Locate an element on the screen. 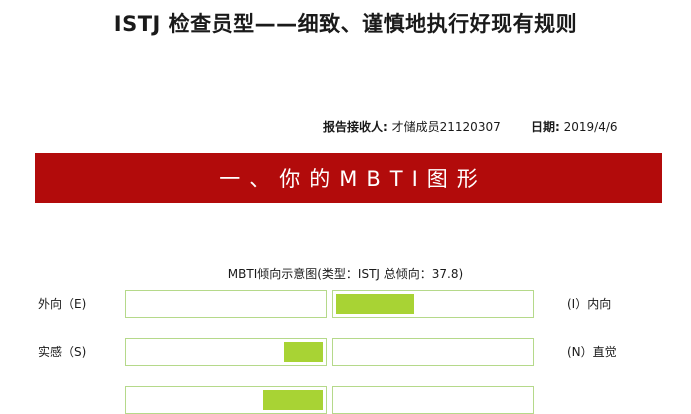 The height and width of the screenshot is (414, 691). page-title: ISTJ 检查员型——细致、谨慎地执行好现有规则 is located at coordinates (345, 24).